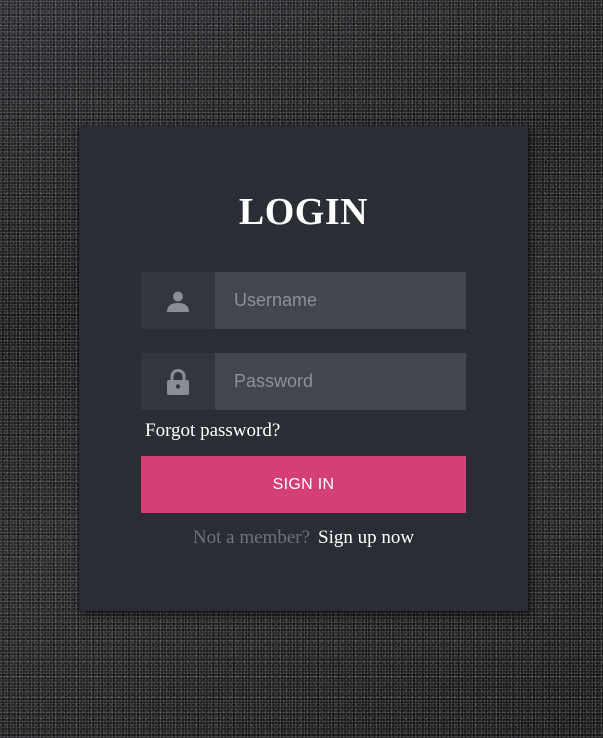 This screenshot has width=603, height=738. What do you see at coordinates (340, 300) in the screenshot?
I see `username-input` at bounding box center [340, 300].